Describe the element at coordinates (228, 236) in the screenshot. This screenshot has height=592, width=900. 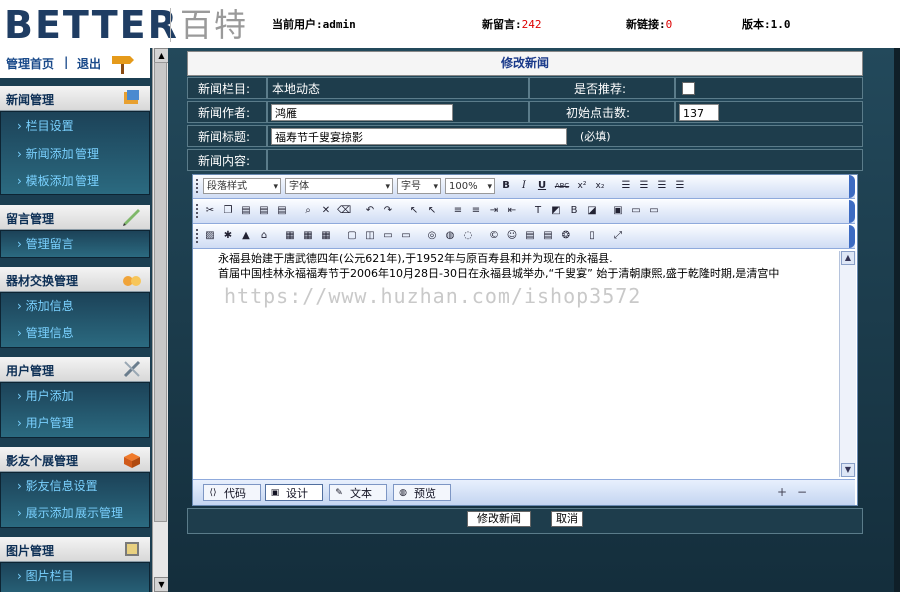
I see `insert-flash-icon: ✱` at that location.